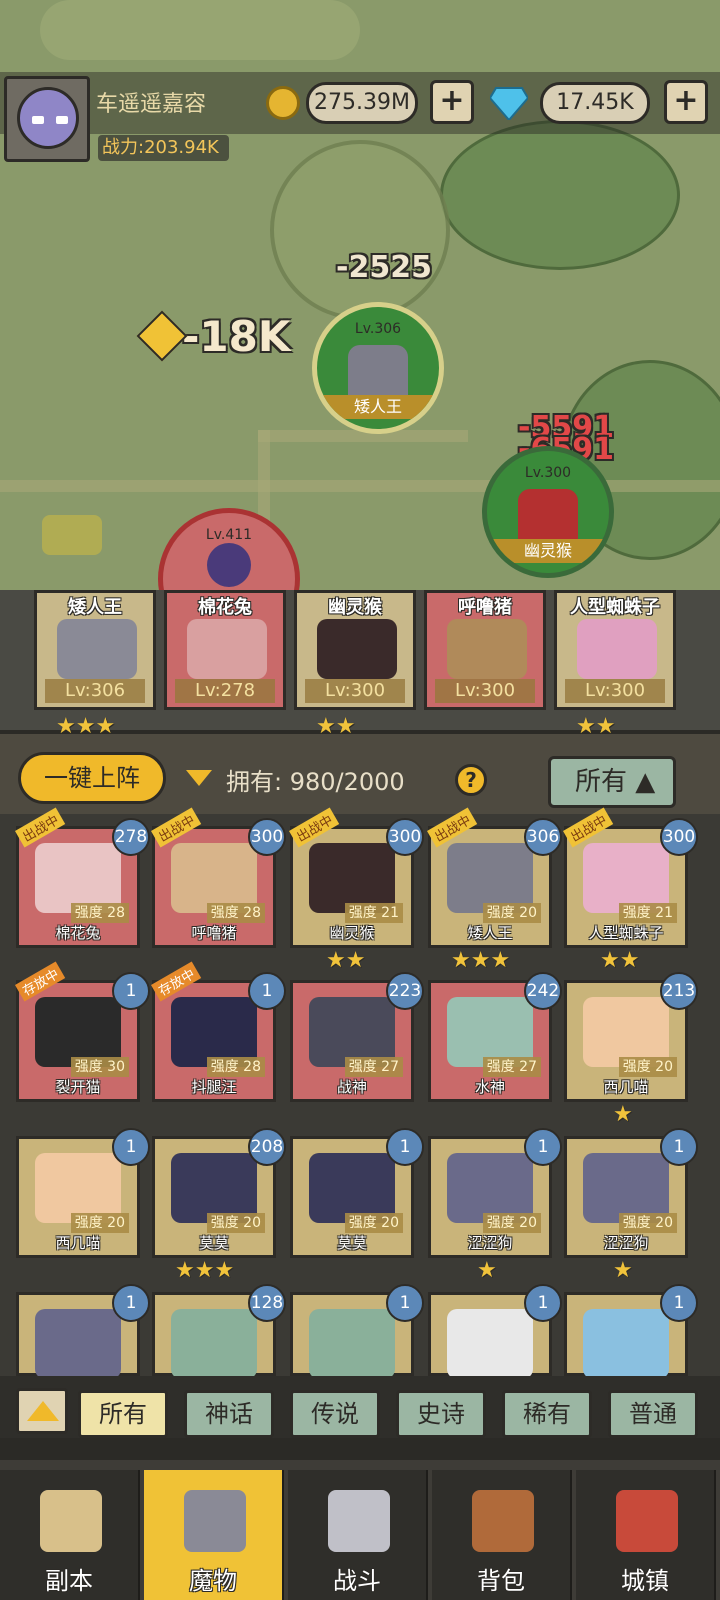 The width and height of the screenshot is (720, 1600). What do you see at coordinates (335, 1414) in the screenshot?
I see `filter-tab: 传说` at bounding box center [335, 1414].